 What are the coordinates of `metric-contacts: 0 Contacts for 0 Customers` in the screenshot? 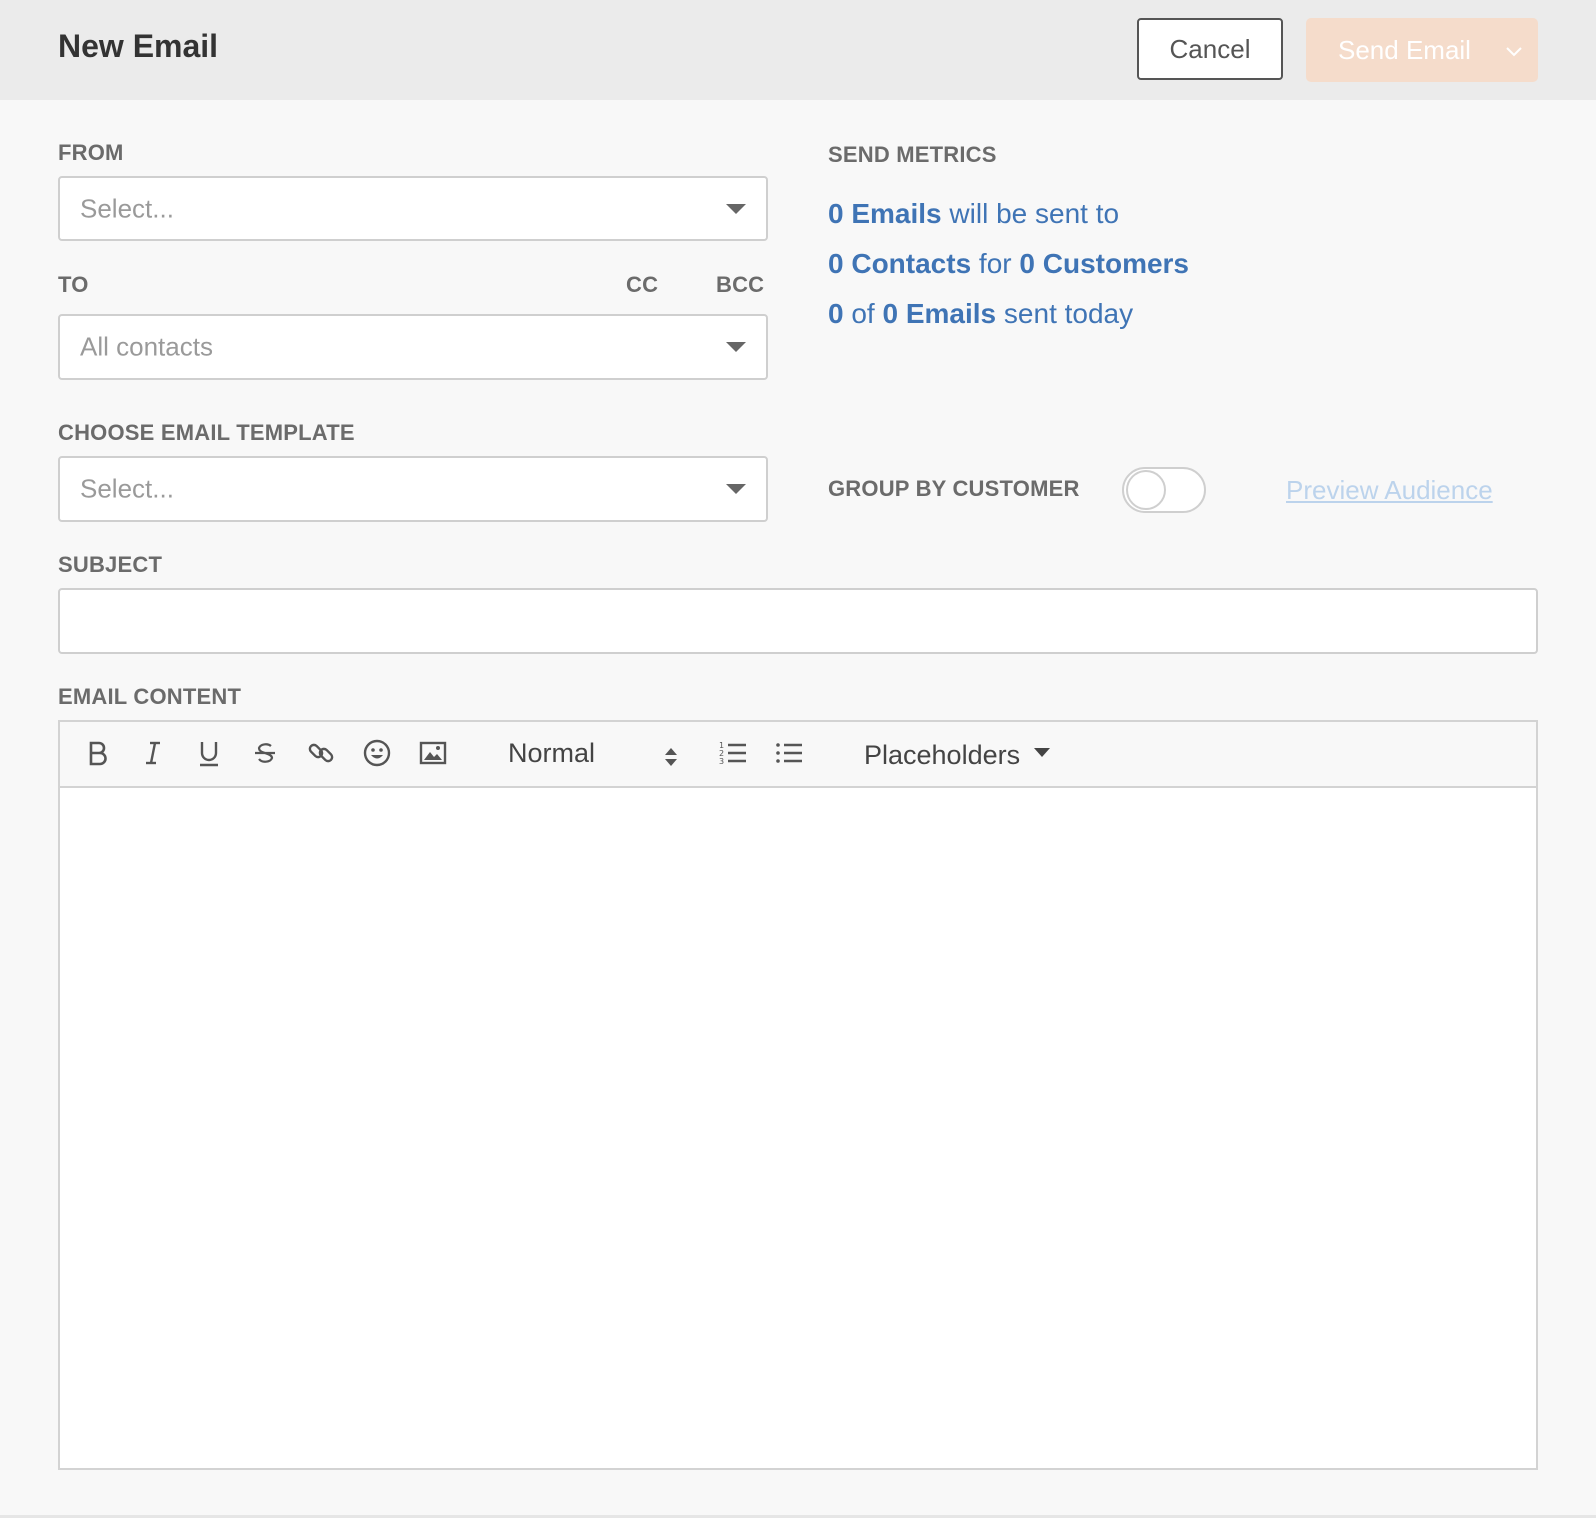 It's located at (1008, 264).